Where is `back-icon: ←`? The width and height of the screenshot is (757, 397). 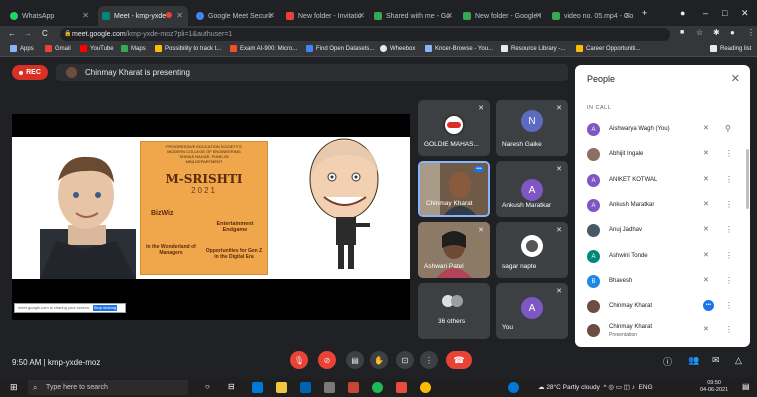 back-icon: ← is located at coordinates (12, 33).